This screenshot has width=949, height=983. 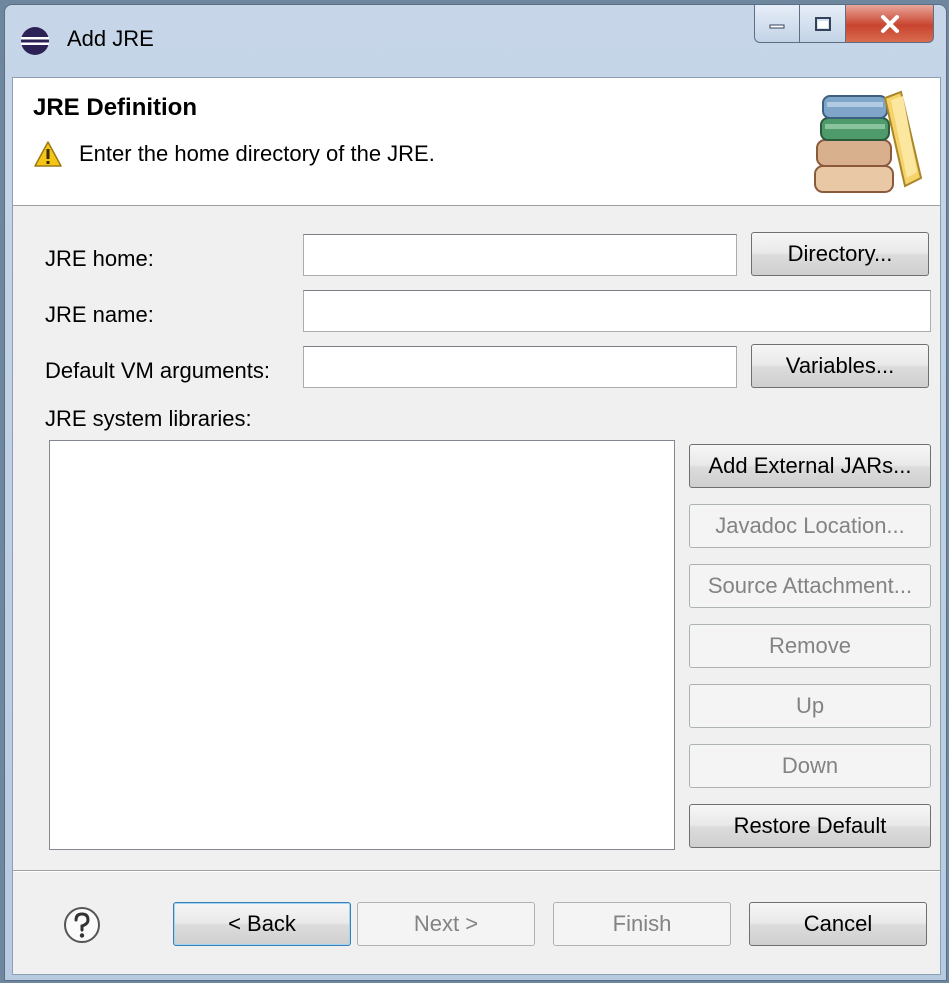 I want to click on footer-separator, so click(x=476, y=871).